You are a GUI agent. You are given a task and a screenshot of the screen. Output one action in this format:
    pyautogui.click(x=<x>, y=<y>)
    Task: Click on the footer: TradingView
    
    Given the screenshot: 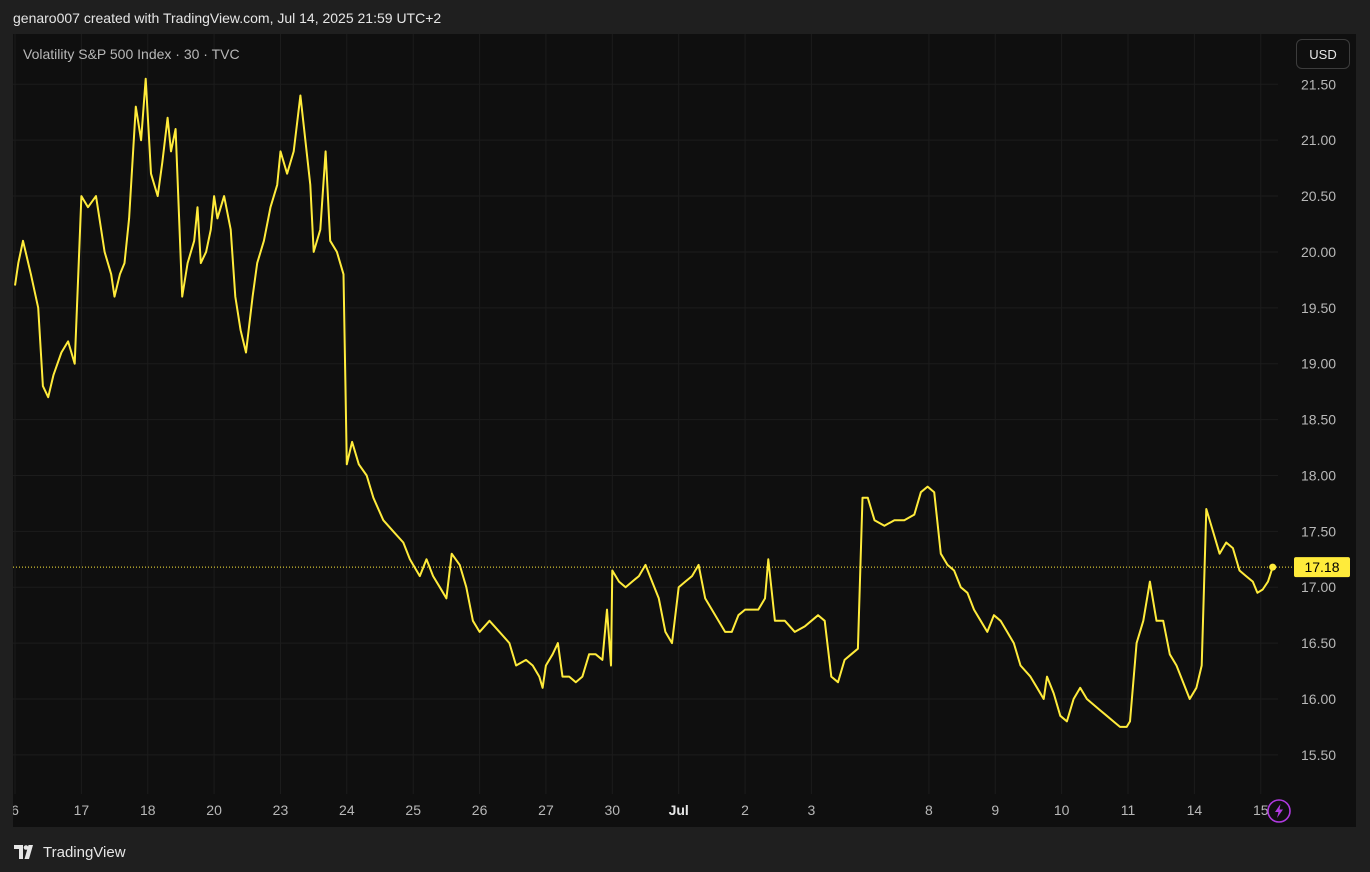 What is the action you would take?
    pyautogui.click(x=70, y=852)
    